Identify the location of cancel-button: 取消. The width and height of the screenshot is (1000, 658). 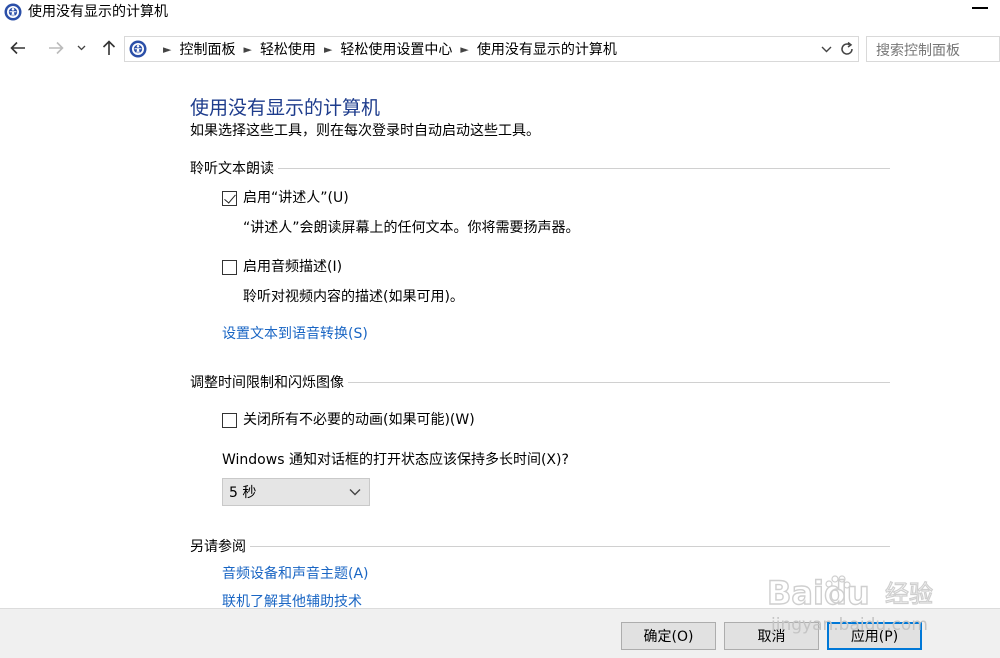
(771, 636).